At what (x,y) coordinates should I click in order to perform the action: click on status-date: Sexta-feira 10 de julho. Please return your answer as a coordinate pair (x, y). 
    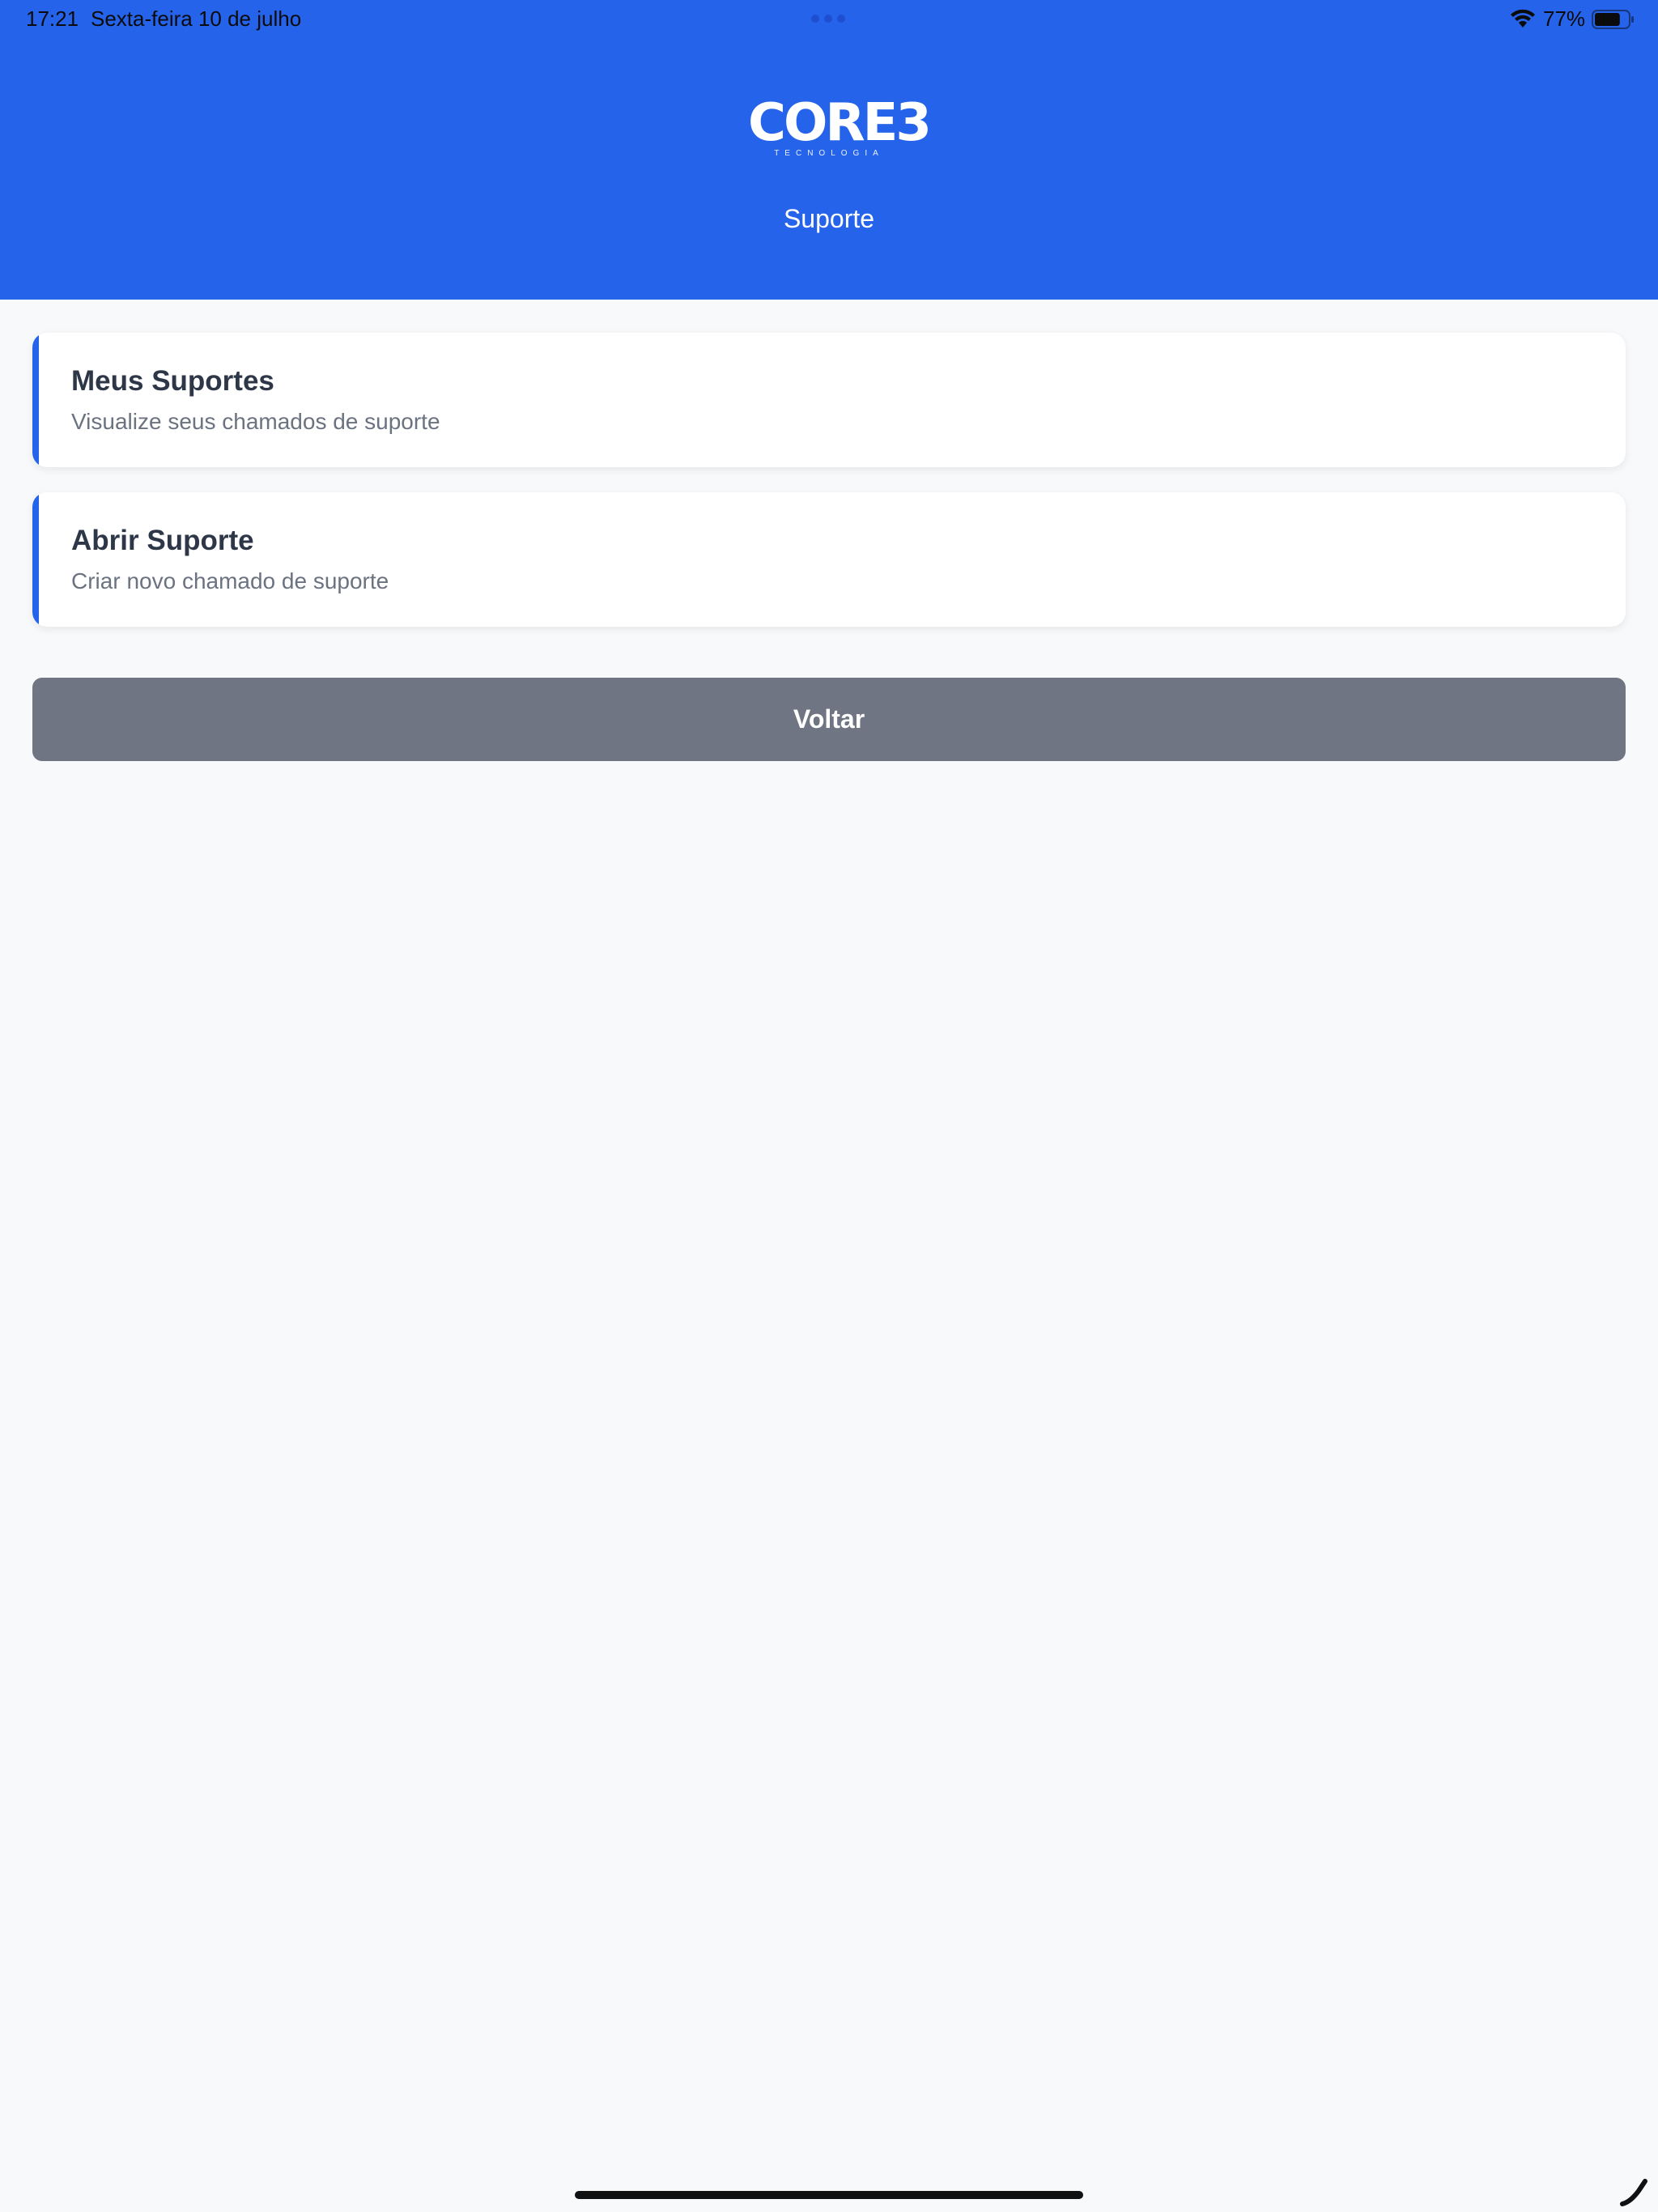
    Looking at the image, I should click on (196, 19).